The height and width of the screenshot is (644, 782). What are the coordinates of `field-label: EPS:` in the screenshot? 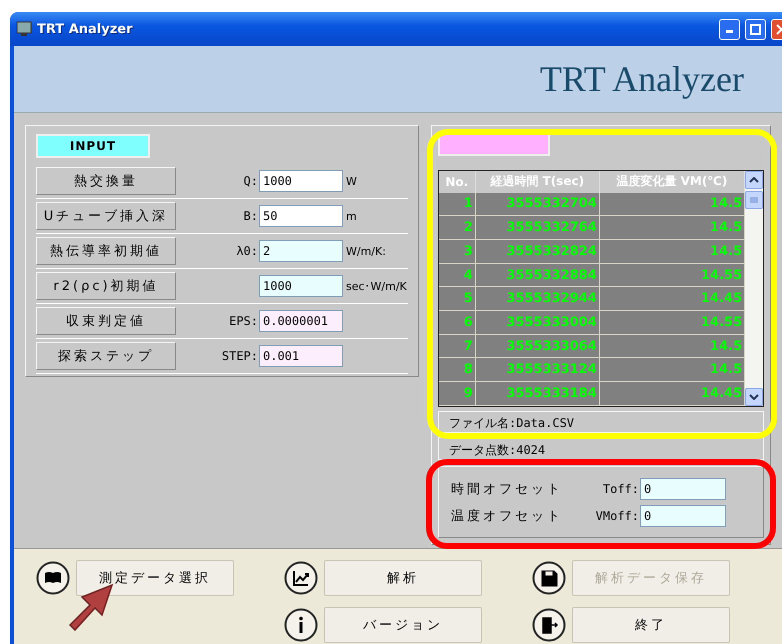 It's located at (243, 321).